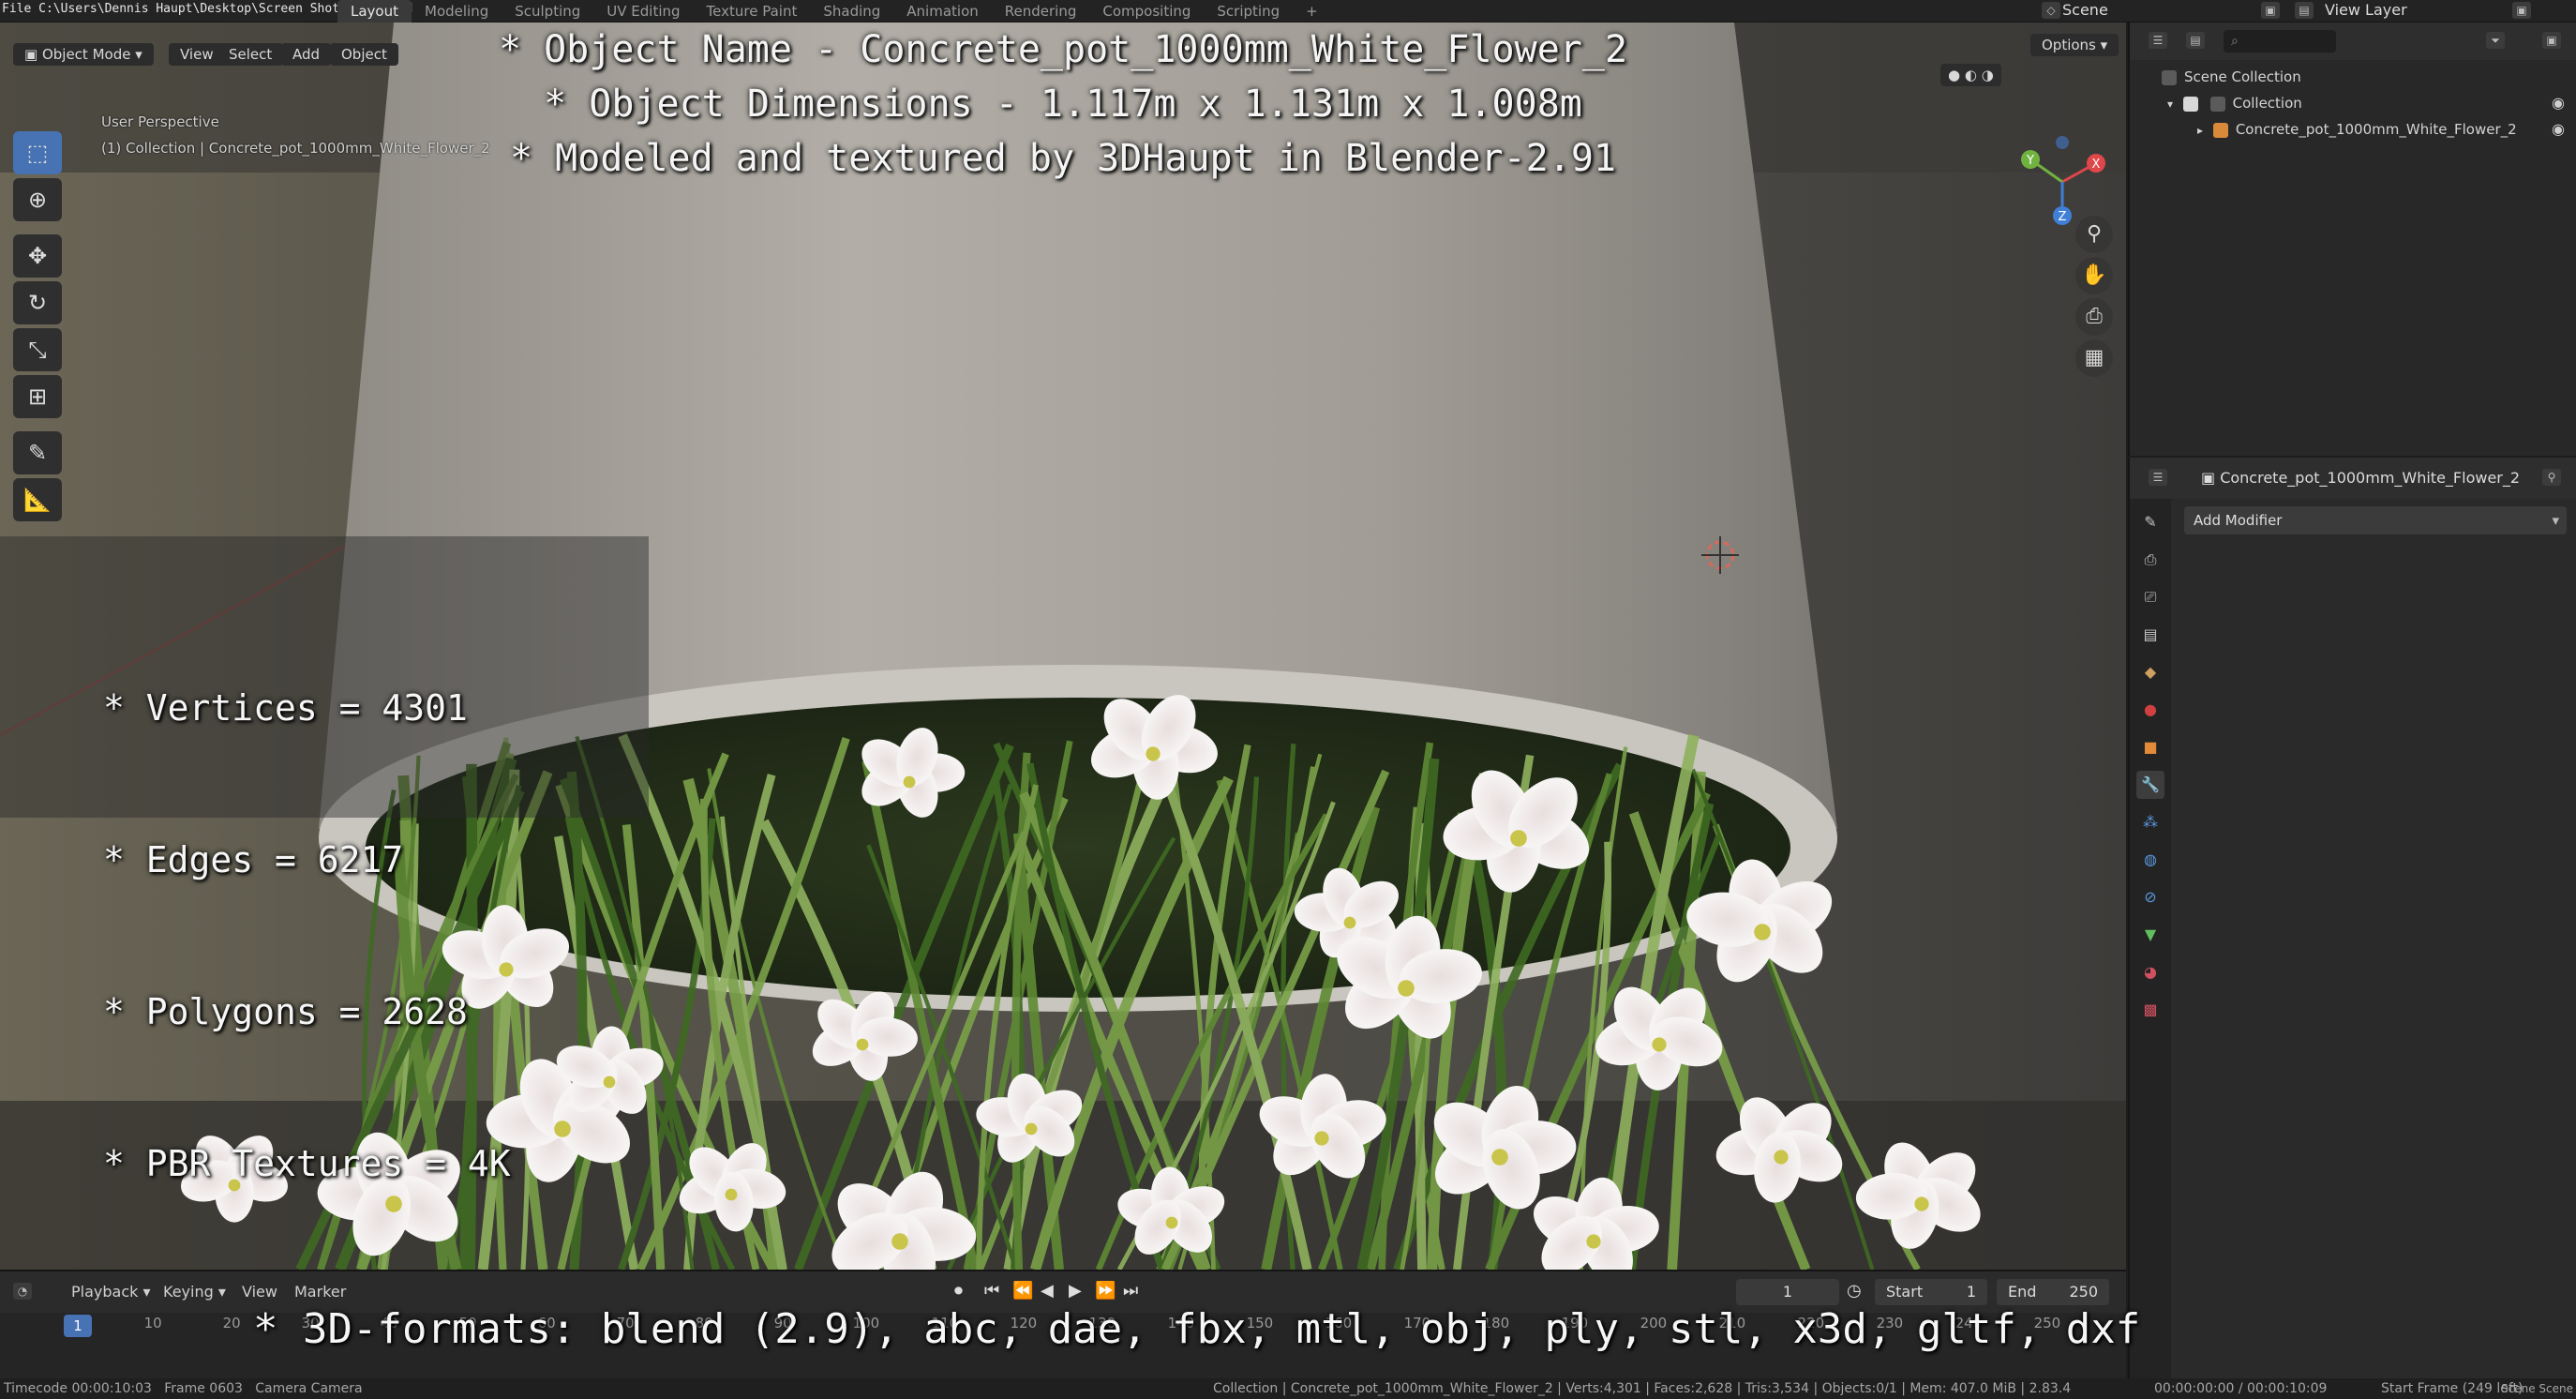 This screenshot has height=1399, width=2576. I want to click on material-tab-icon: ◕, so click(2150, 972).